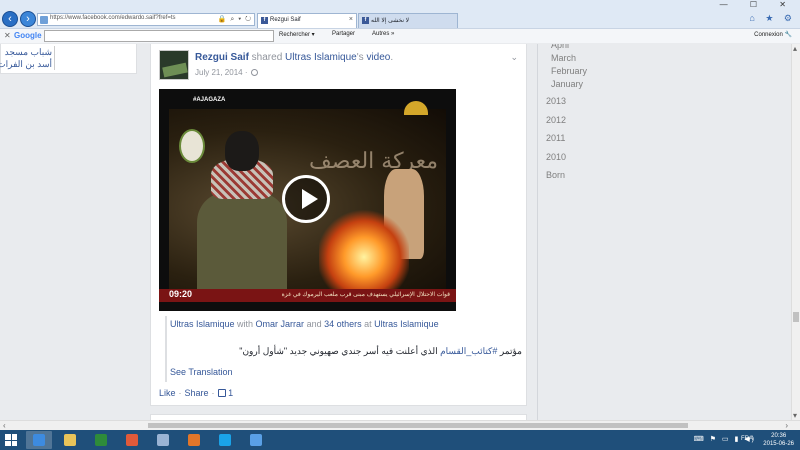 This screenshot has width=800, height=450. What do you see at coordinates (4, 425) in the screenshot?
I see `scroll-left-icon: ‹` at bounding box center [4, 425].